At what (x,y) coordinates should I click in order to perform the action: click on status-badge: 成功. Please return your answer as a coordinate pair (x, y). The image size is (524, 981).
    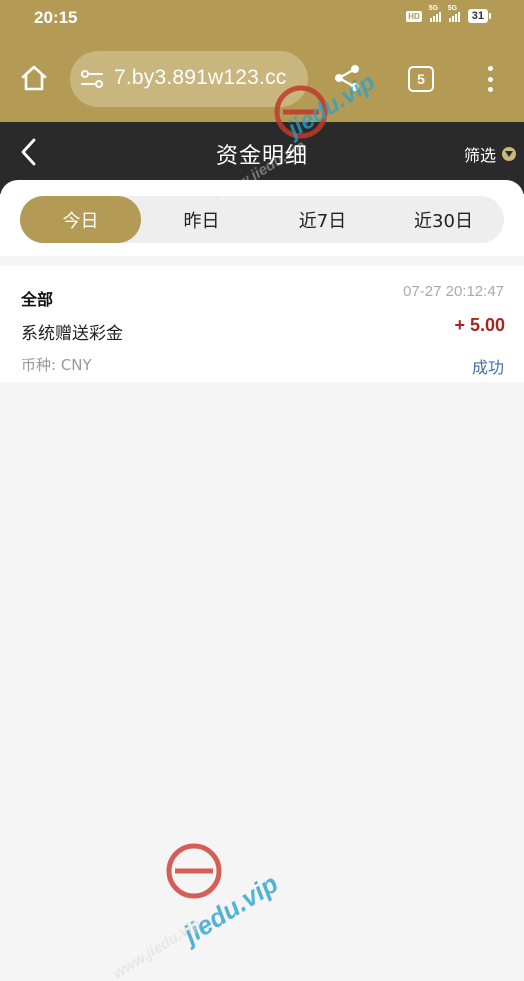
    Looking at the image, I should click on (487, 367).